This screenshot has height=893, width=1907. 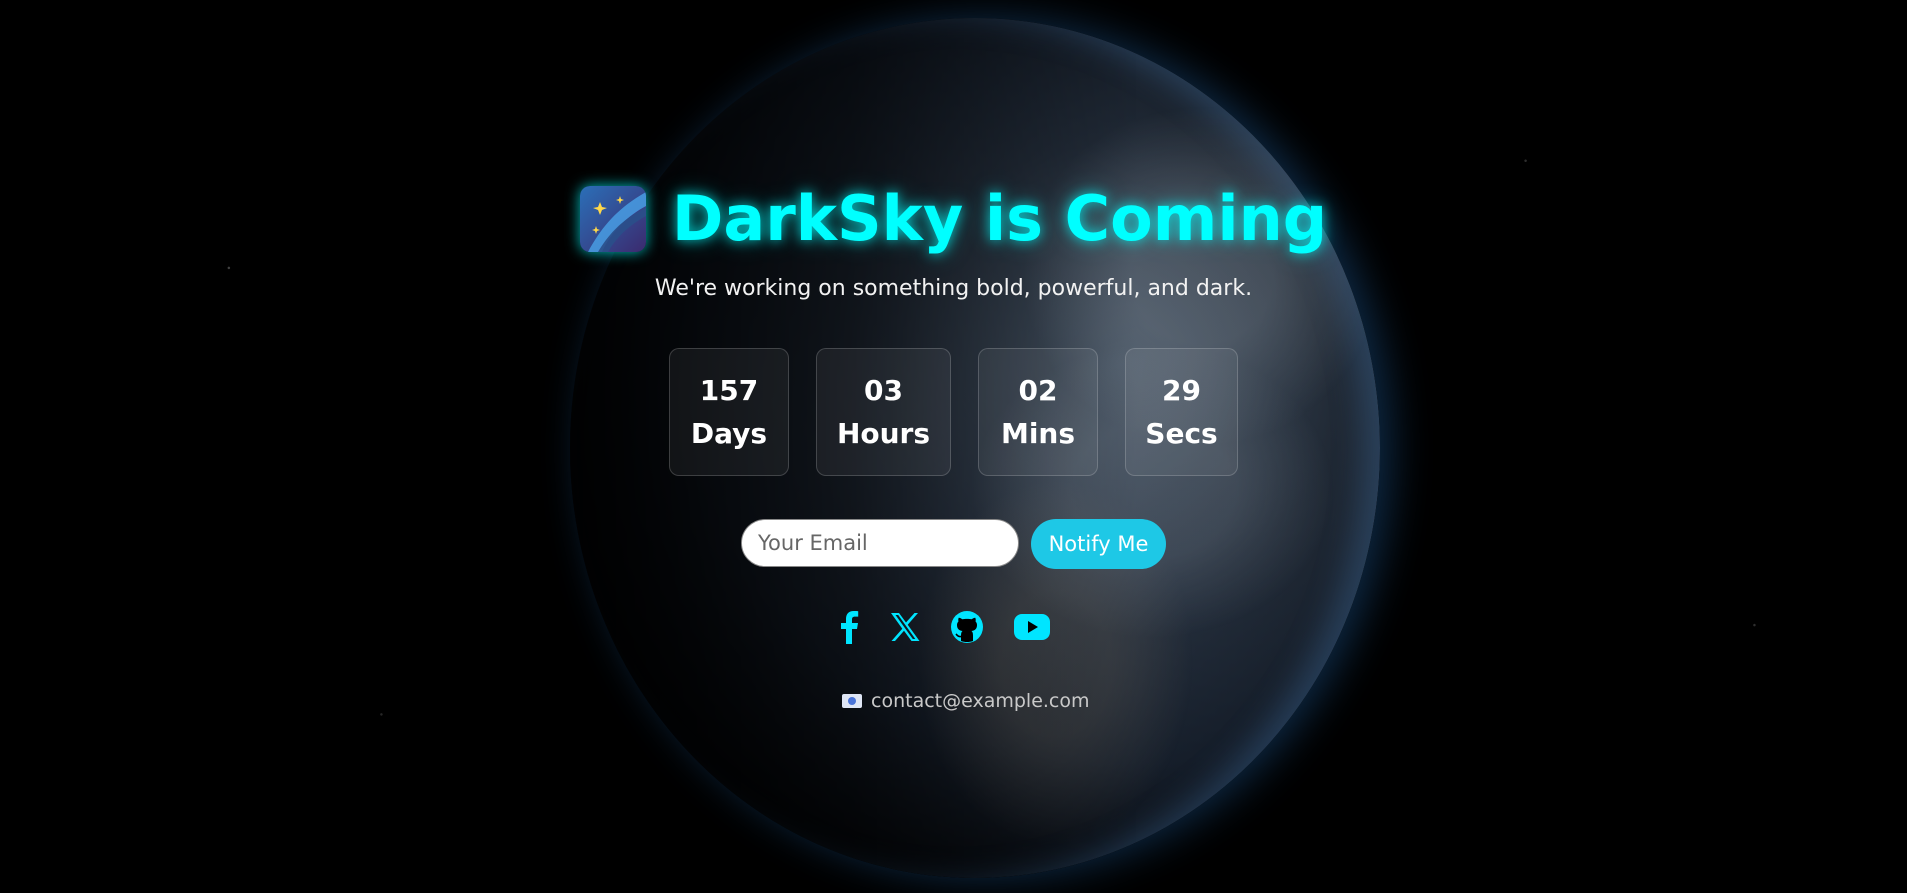 I want to click on countdown-mins-label: Mins, so click(x=1038, y=433).